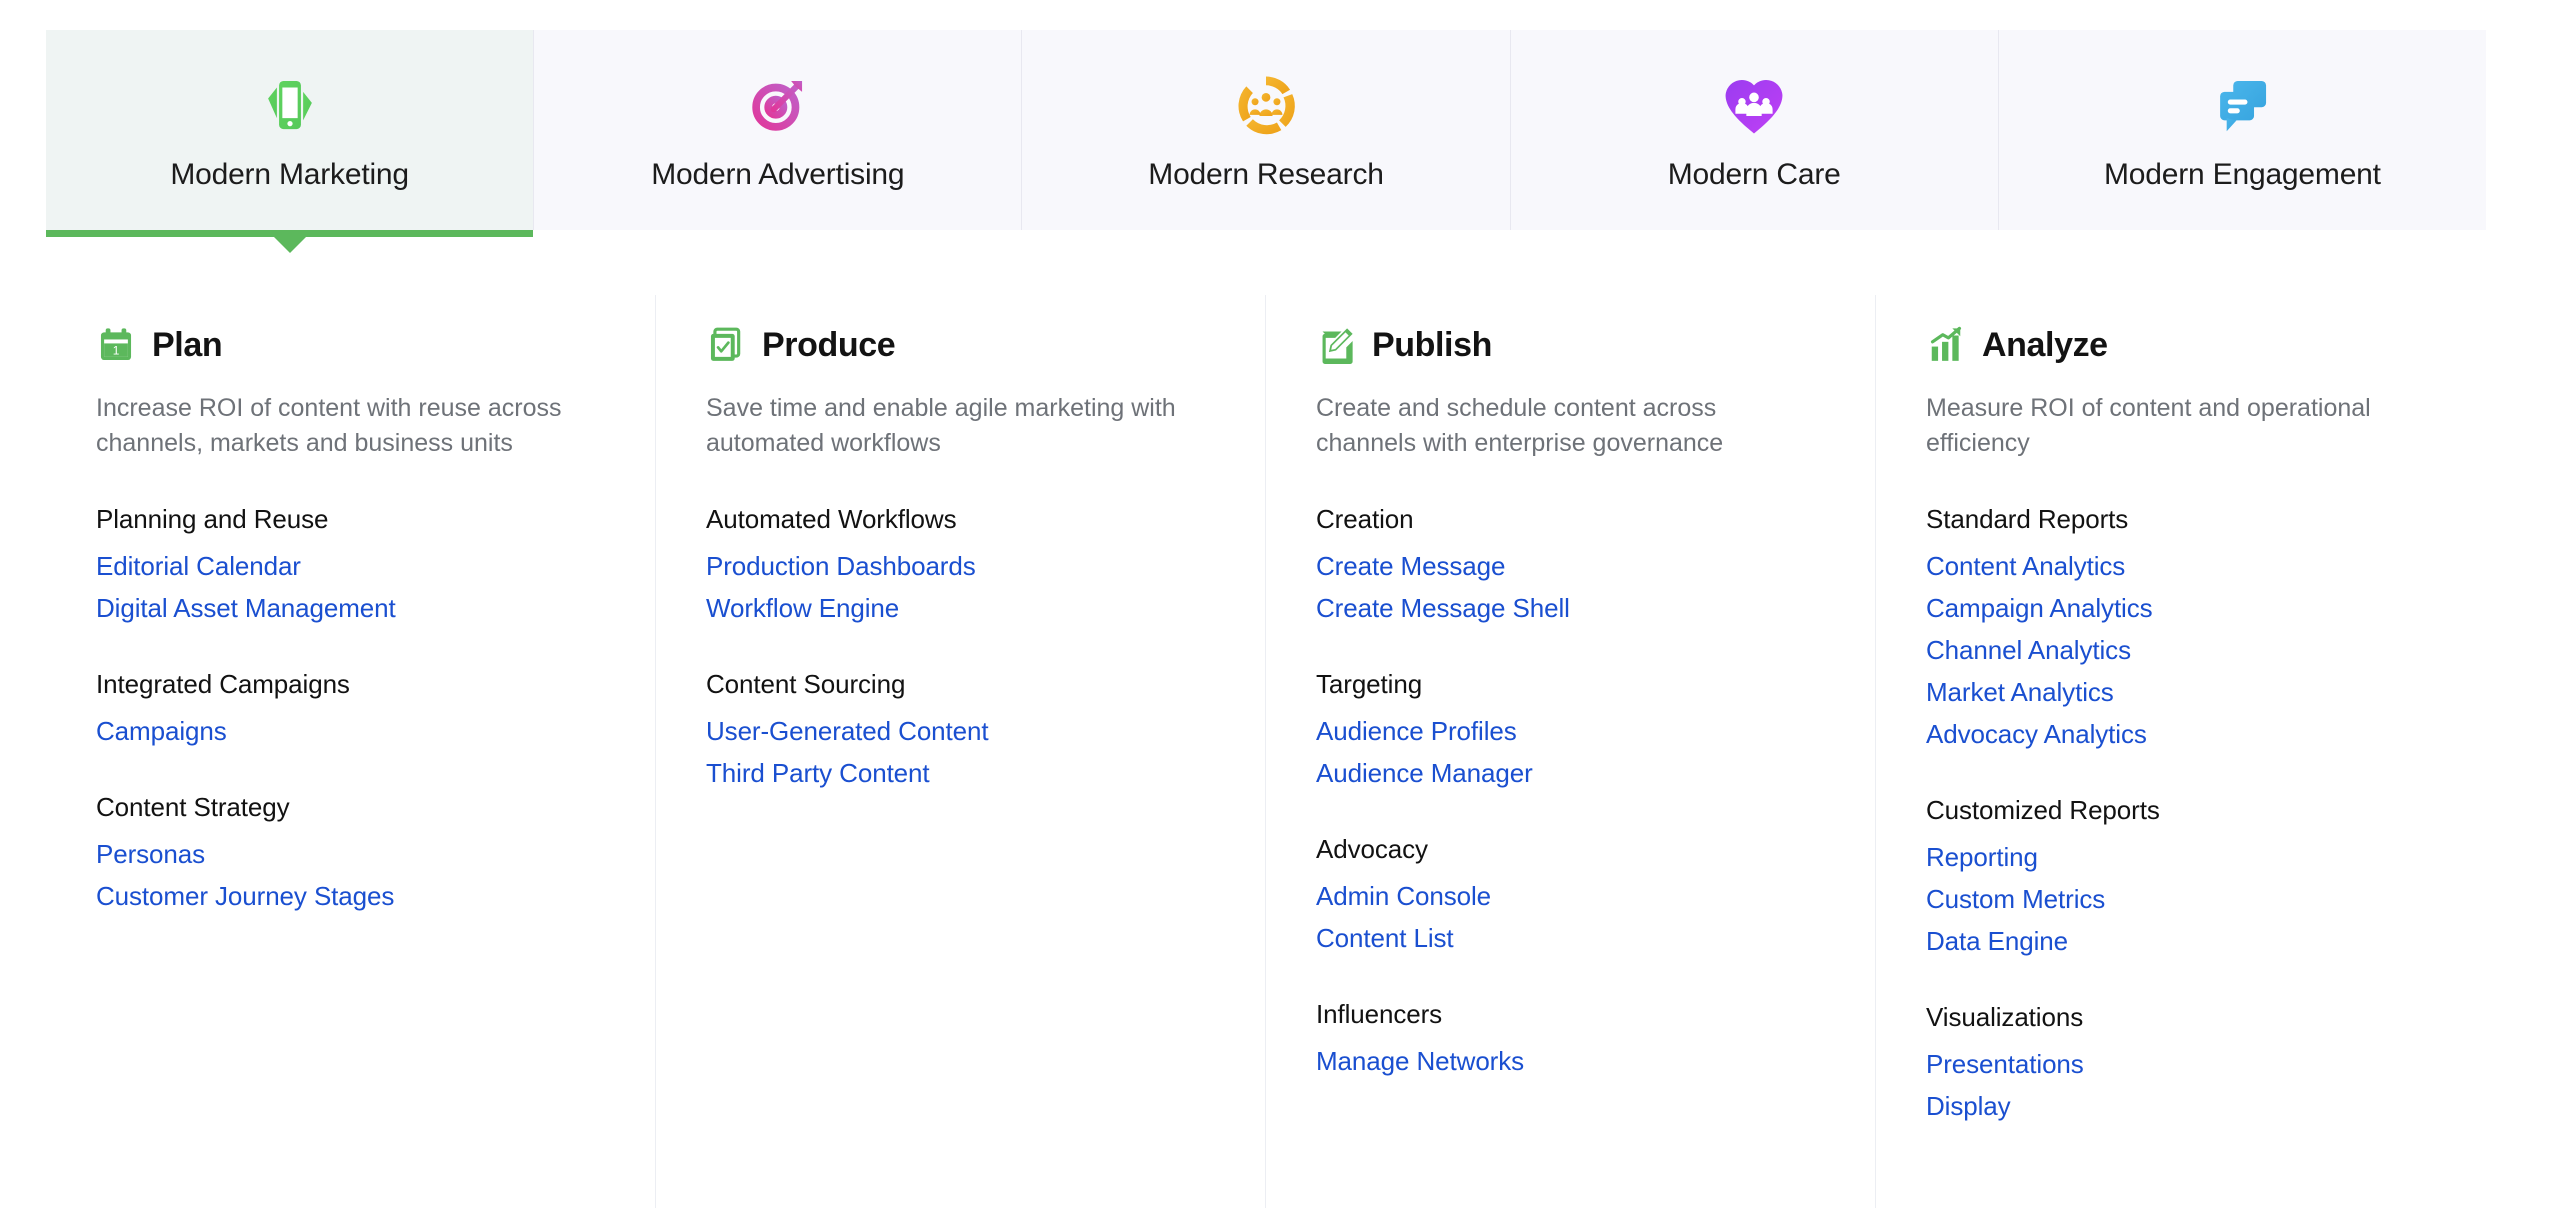 The height and width of the screenshot is (1208, 2572). I want to click on tab-label: Modern Research, so click(1266, 174).